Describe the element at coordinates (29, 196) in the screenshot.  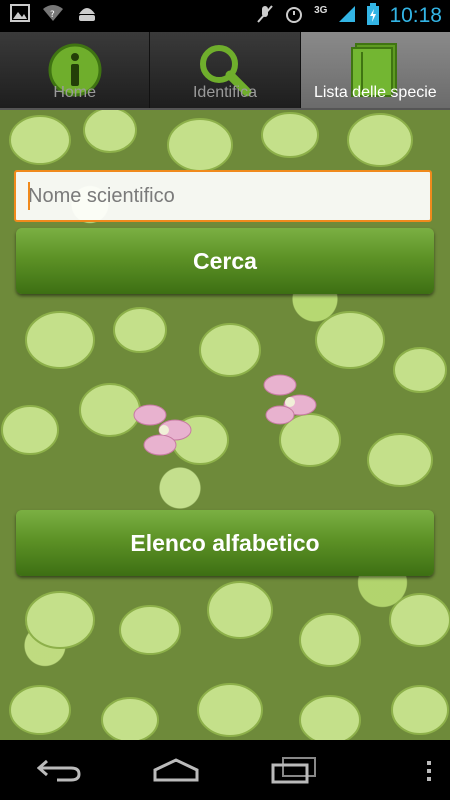
I see `text-caret` at that location.